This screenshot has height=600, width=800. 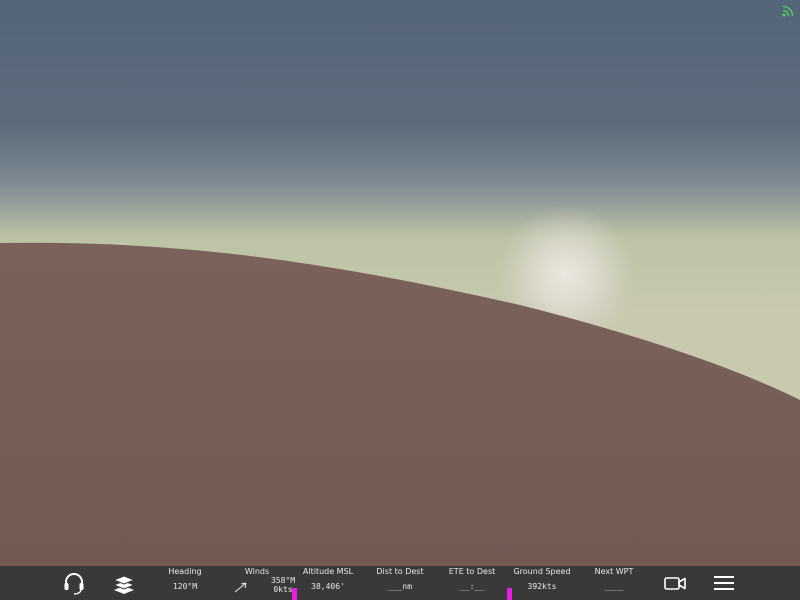 I want to click on ete-stat: ETE to Dest __:__, so click(x=472, y=583).